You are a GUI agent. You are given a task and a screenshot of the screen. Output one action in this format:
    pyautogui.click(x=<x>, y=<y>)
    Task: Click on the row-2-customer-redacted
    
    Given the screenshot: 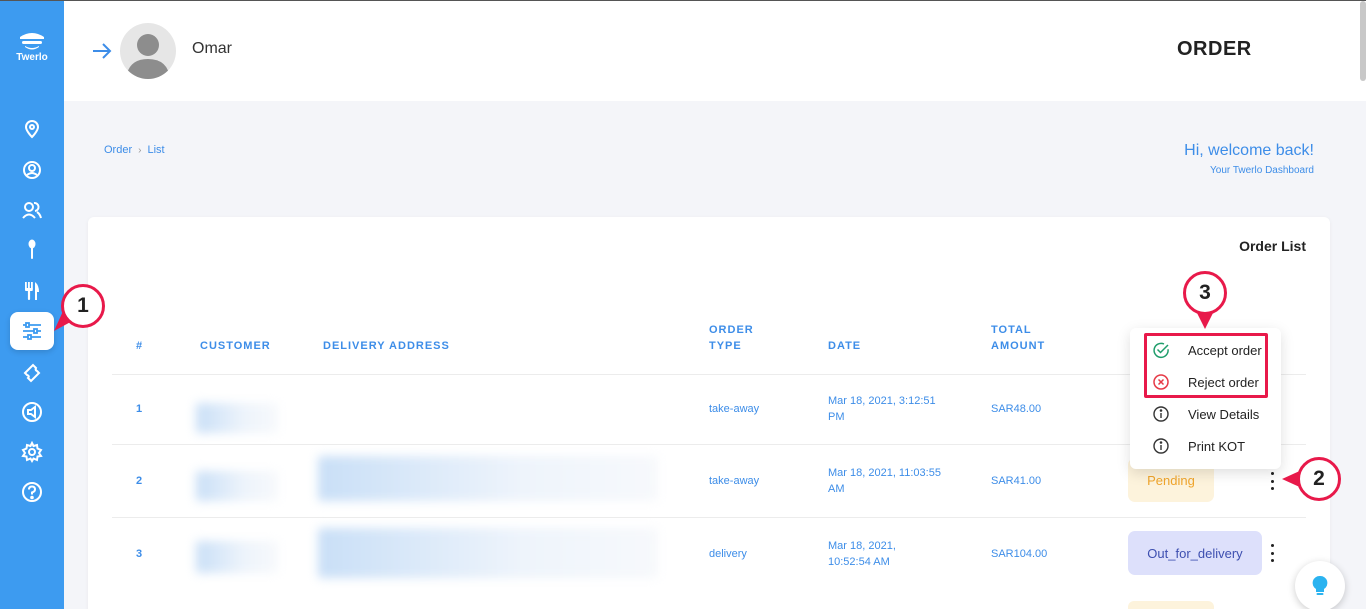 What is the action you would take?
    pyautogui.click(x=237, y=486)
    